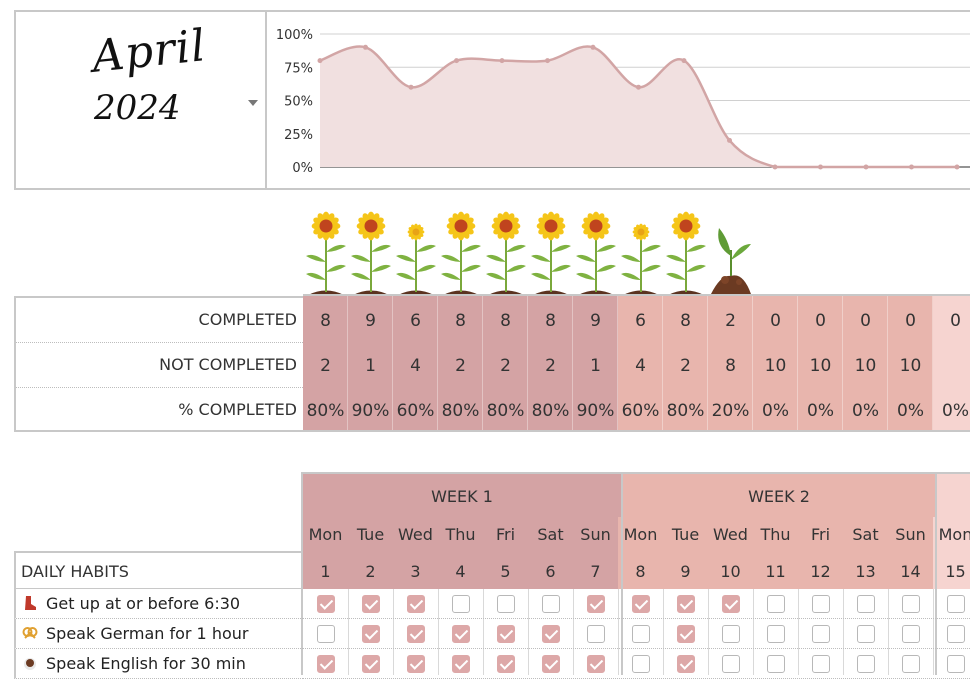  Describe the element at coordinates (139, 100) in the screenshot. I see `month-selector: April 2024` at that location.